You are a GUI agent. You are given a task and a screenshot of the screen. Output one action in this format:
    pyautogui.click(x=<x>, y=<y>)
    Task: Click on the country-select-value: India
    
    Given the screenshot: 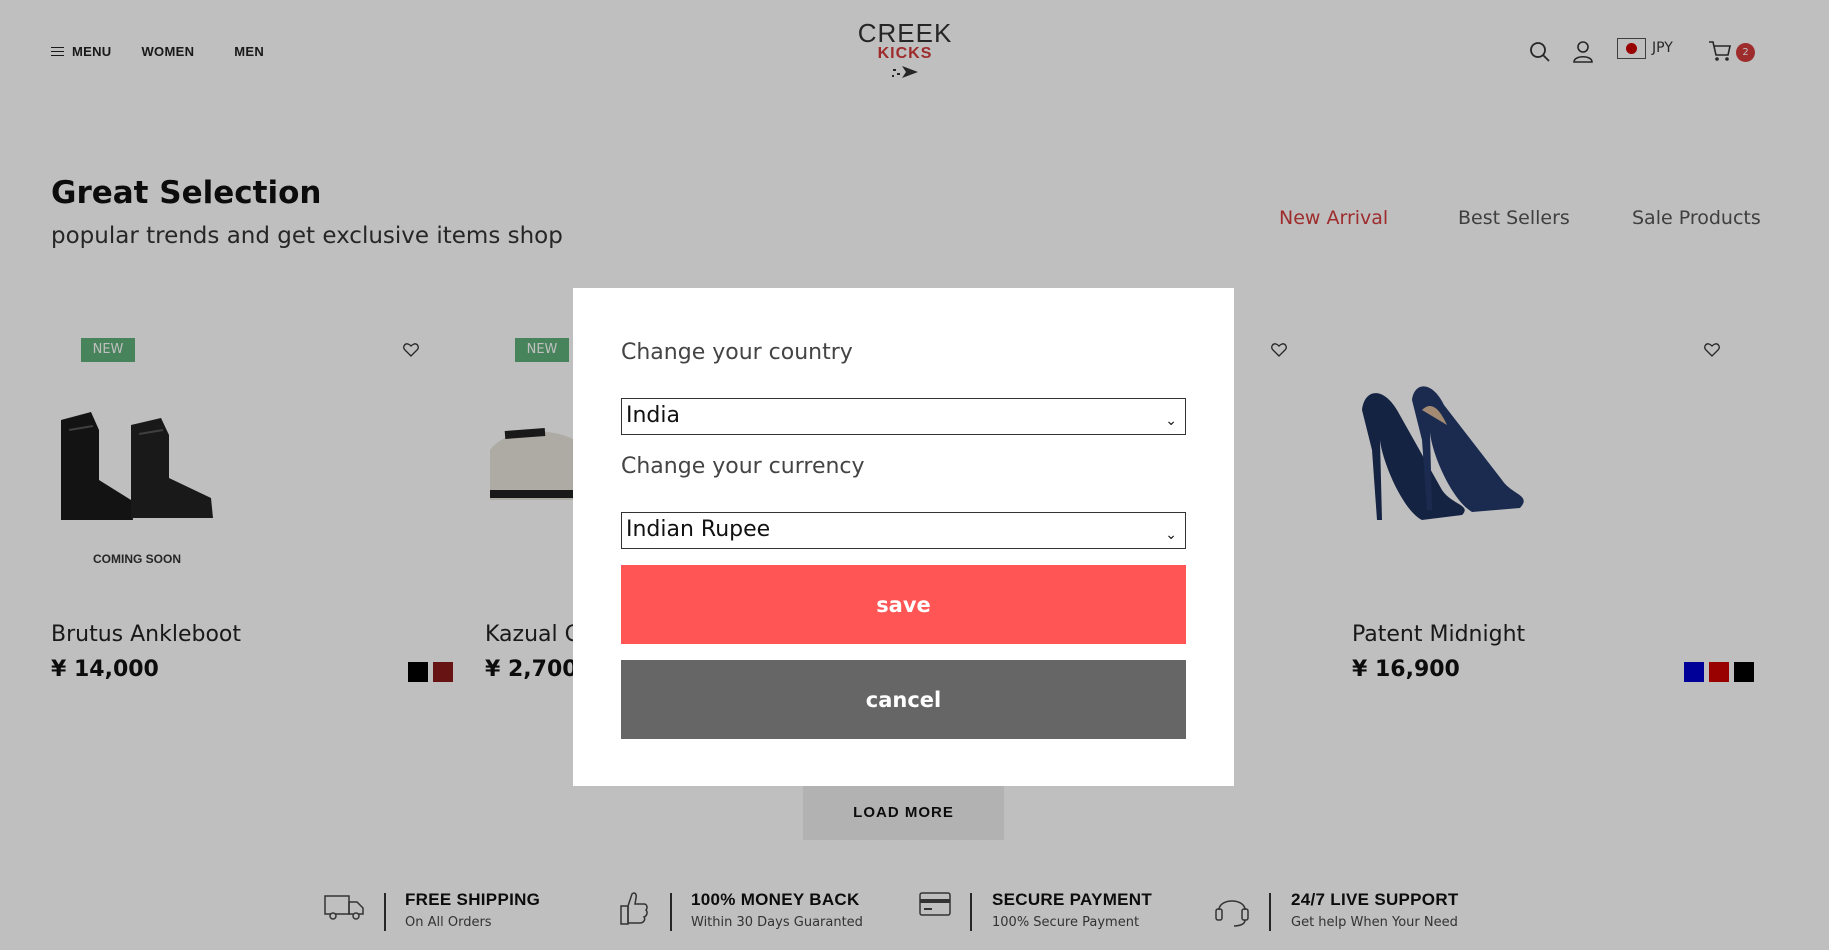 What is the action you would take?
    pyautogui.click(x=653, y=415)
    